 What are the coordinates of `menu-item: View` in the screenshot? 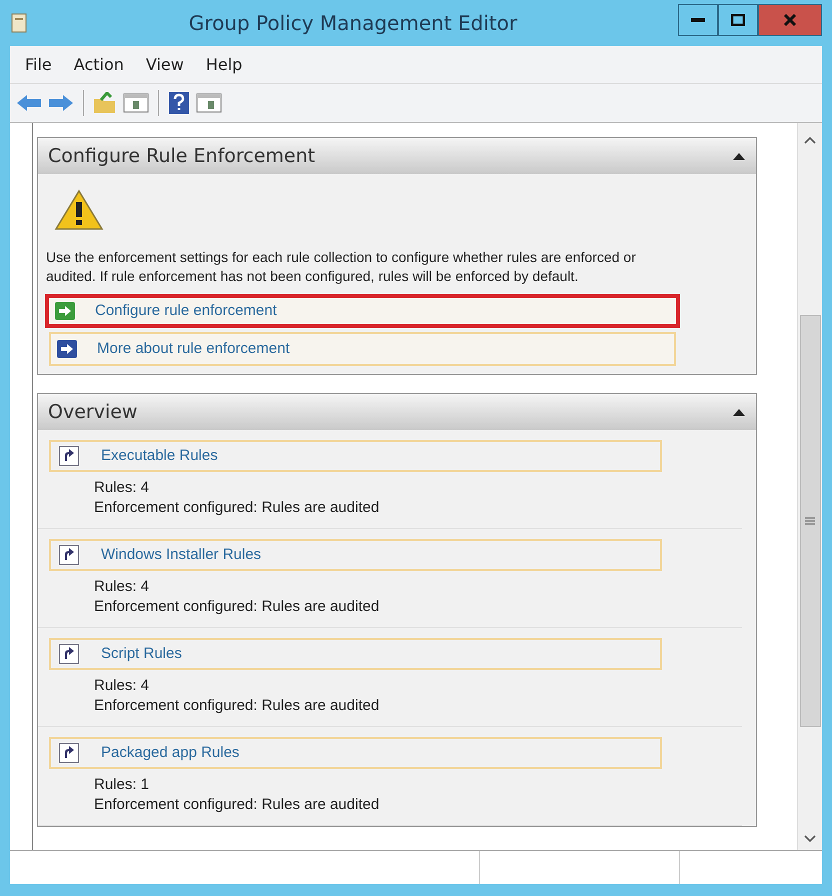 It's located at (164, 64).